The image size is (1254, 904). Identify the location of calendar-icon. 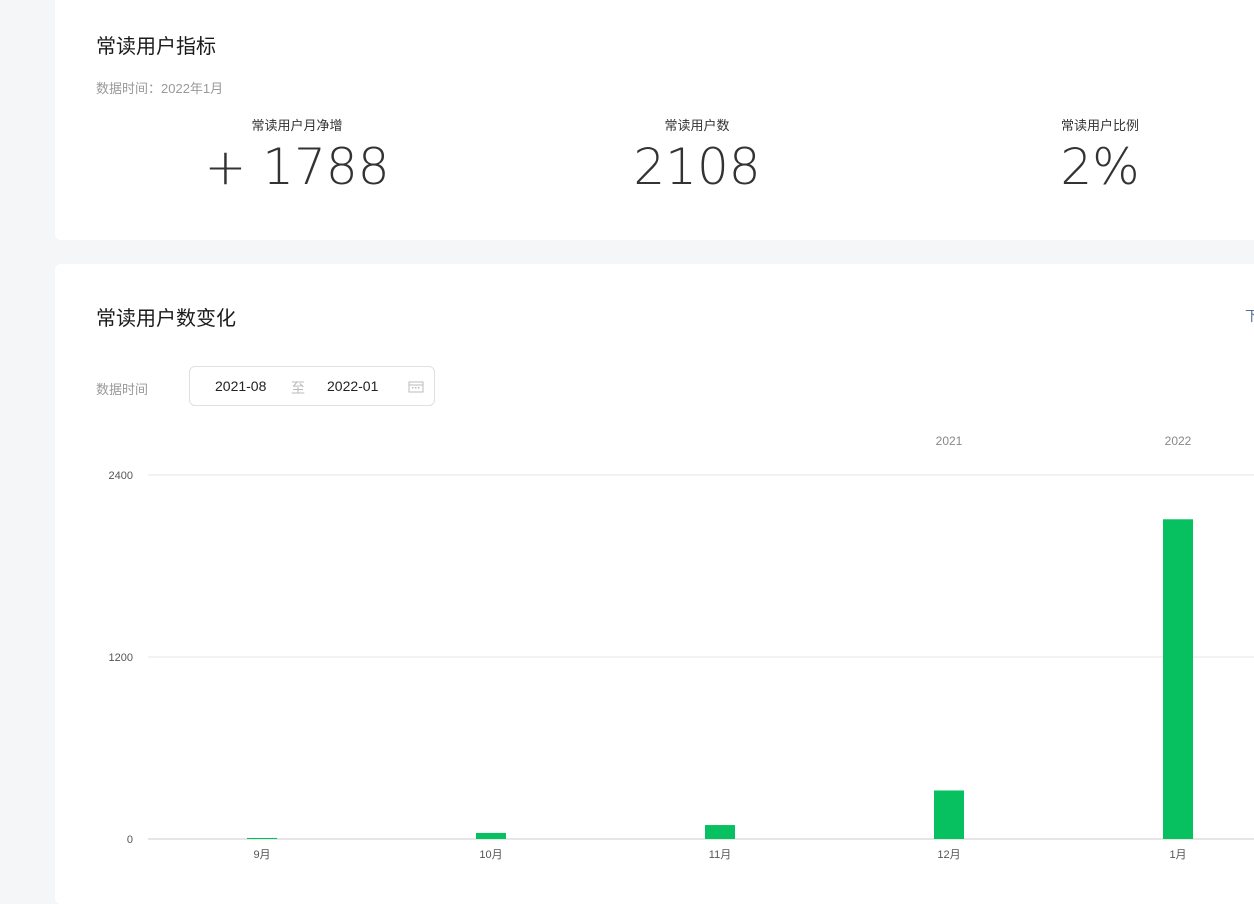
(416, 386).